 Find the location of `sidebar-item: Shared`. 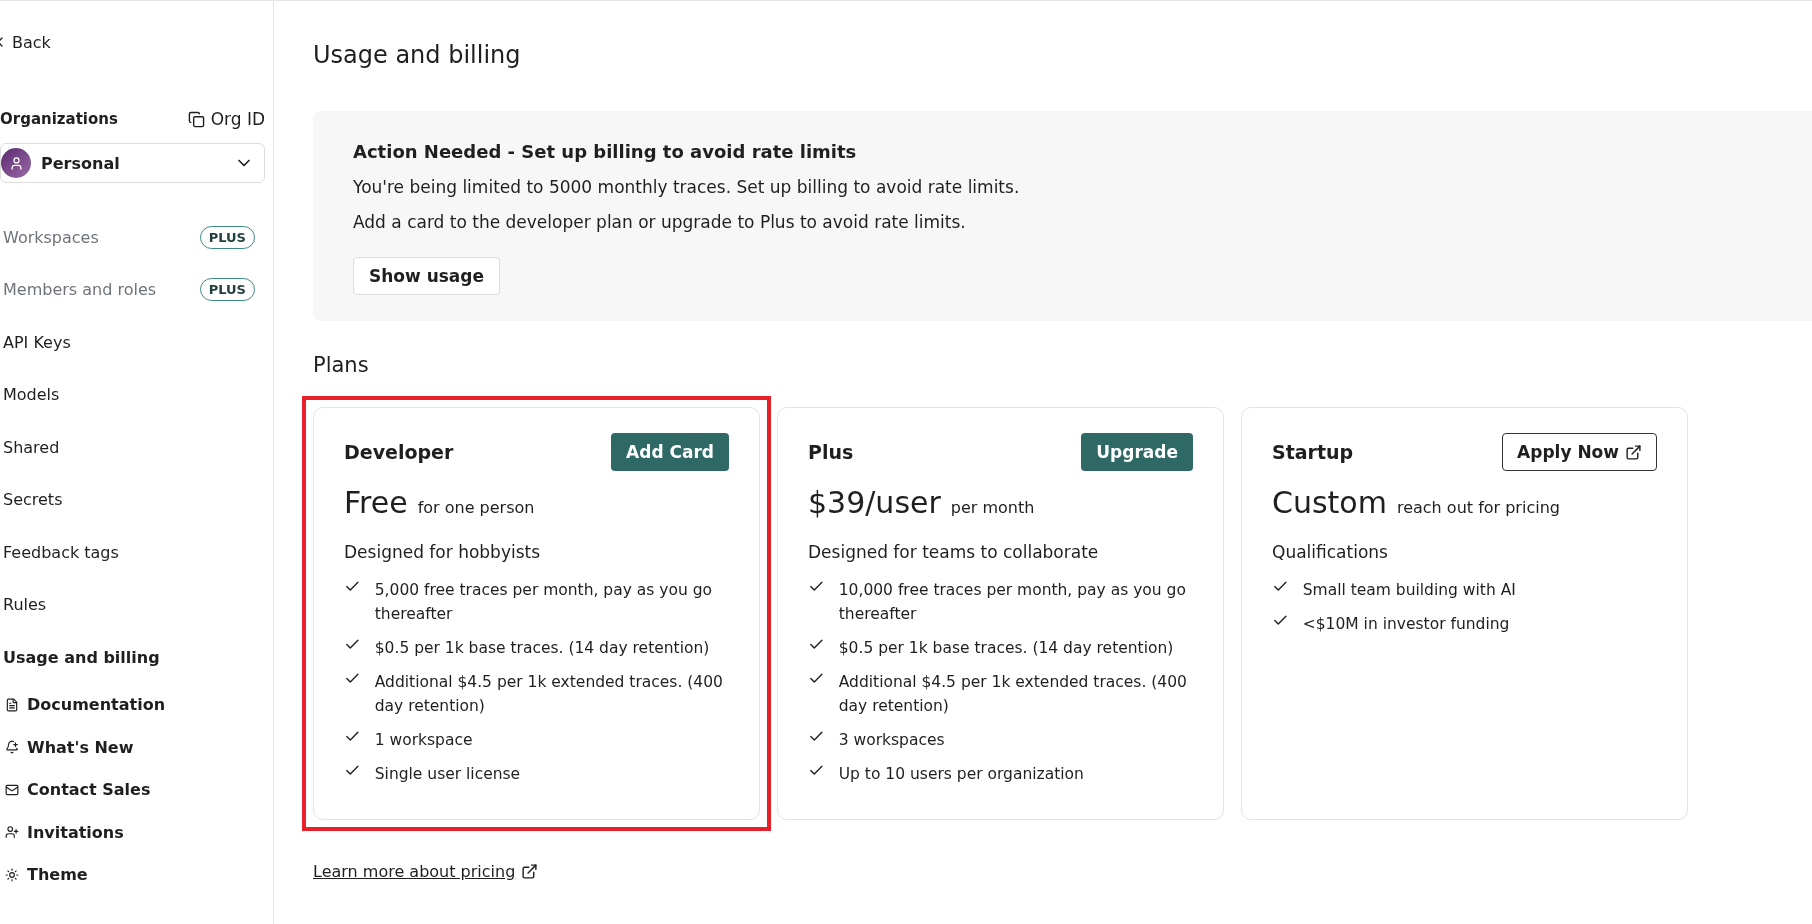

sidebar-item: Shared is located at coordinates (132, 447).